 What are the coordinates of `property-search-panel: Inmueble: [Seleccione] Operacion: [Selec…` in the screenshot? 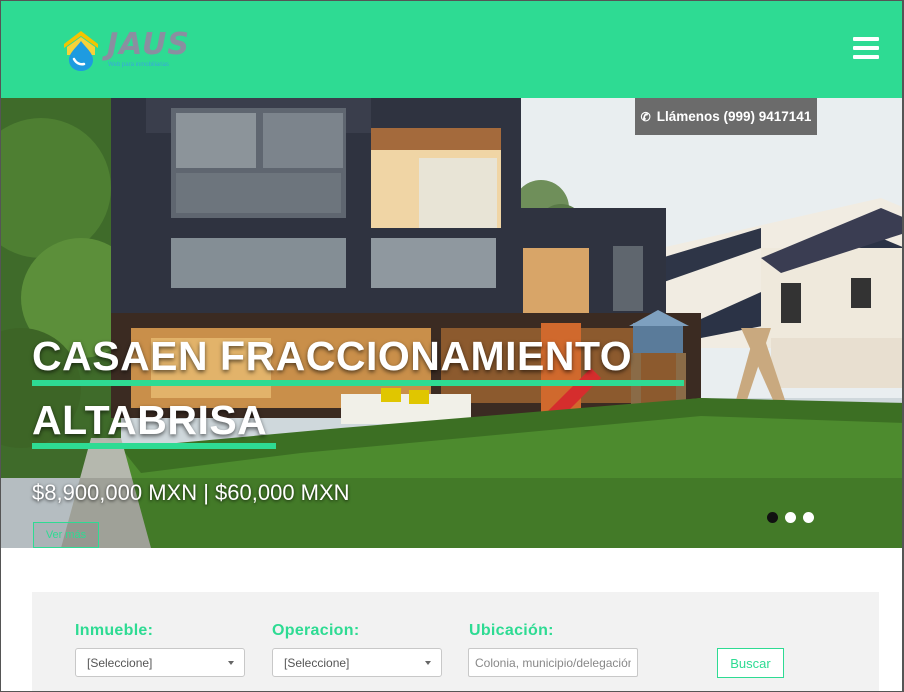 It's located at (455, 641).